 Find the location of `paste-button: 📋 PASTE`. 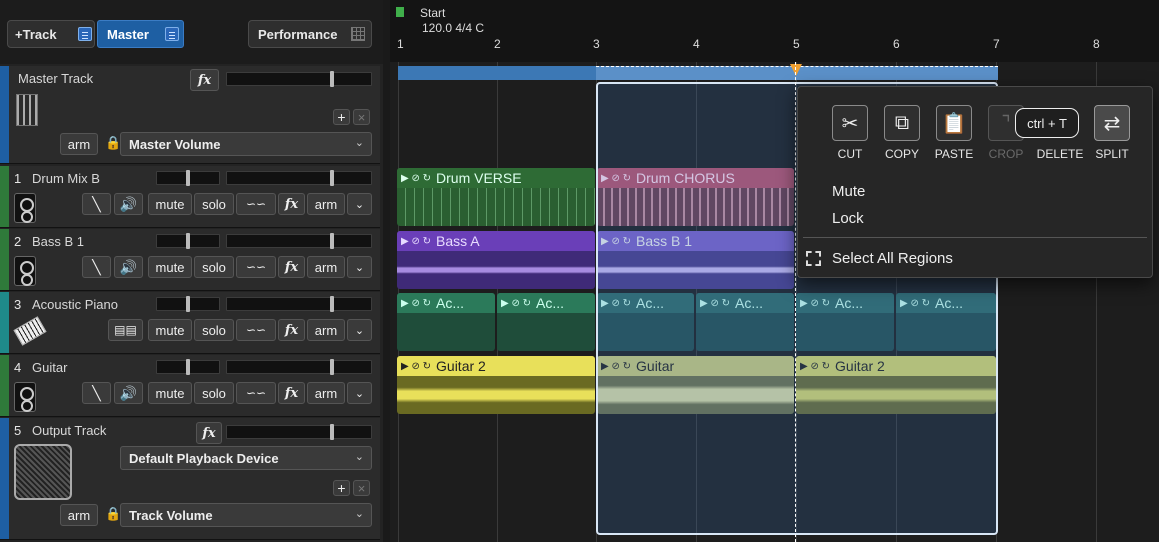

paste-button: 📋 PASTE is located at coordinates (954, 136).